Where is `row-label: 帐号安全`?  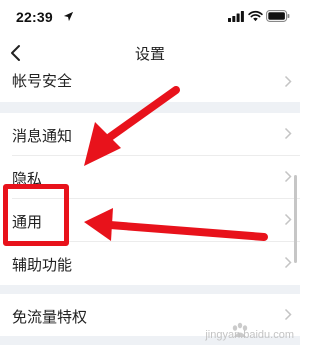
row-label: 帐号安全 is located at coordinates (42, 81).